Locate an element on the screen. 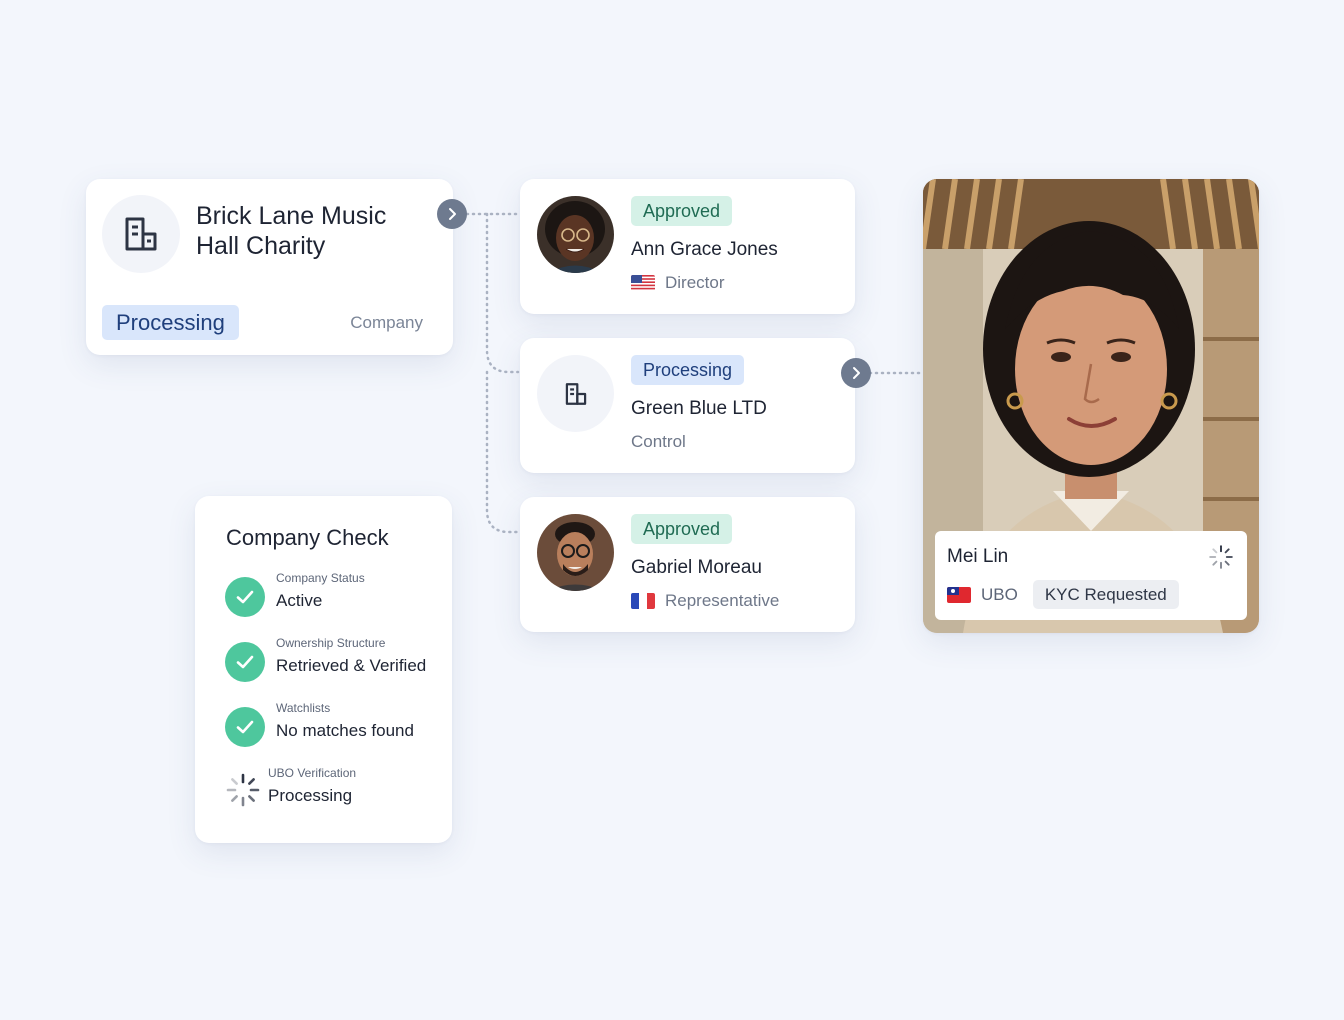  expand-entity-button is located at coordinates (856, 373).